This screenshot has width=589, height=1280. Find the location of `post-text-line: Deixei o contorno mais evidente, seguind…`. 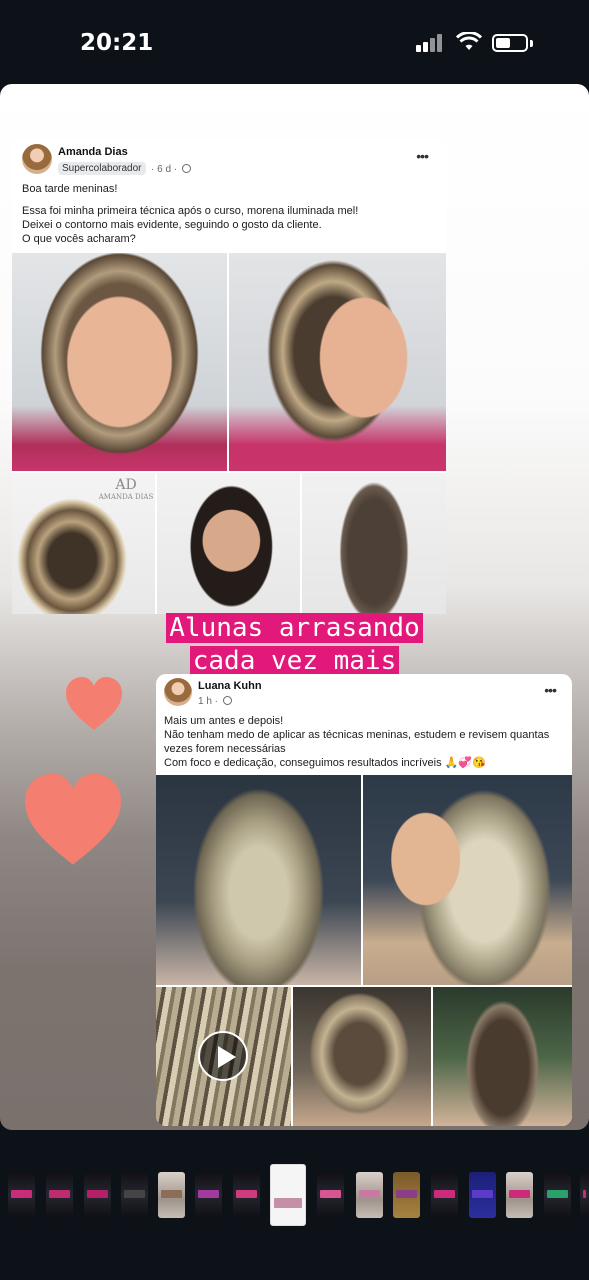

post-text-line: Deixei o contorno mais evidente, seguind… is located at coordinates (172, 225).